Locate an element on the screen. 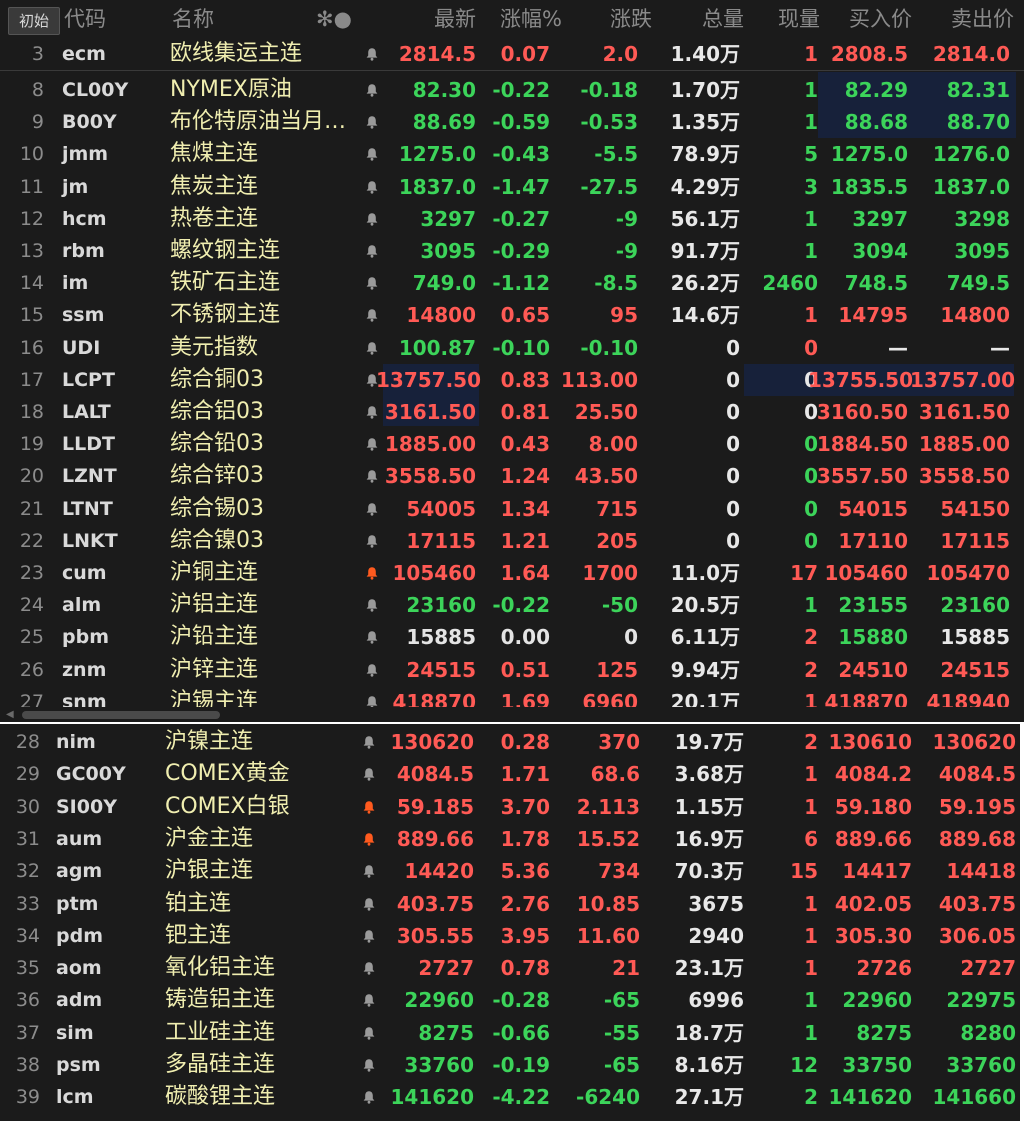 The image size is (1024, 1121). col-name-header: 名称 is located at coordinates (193, 19).